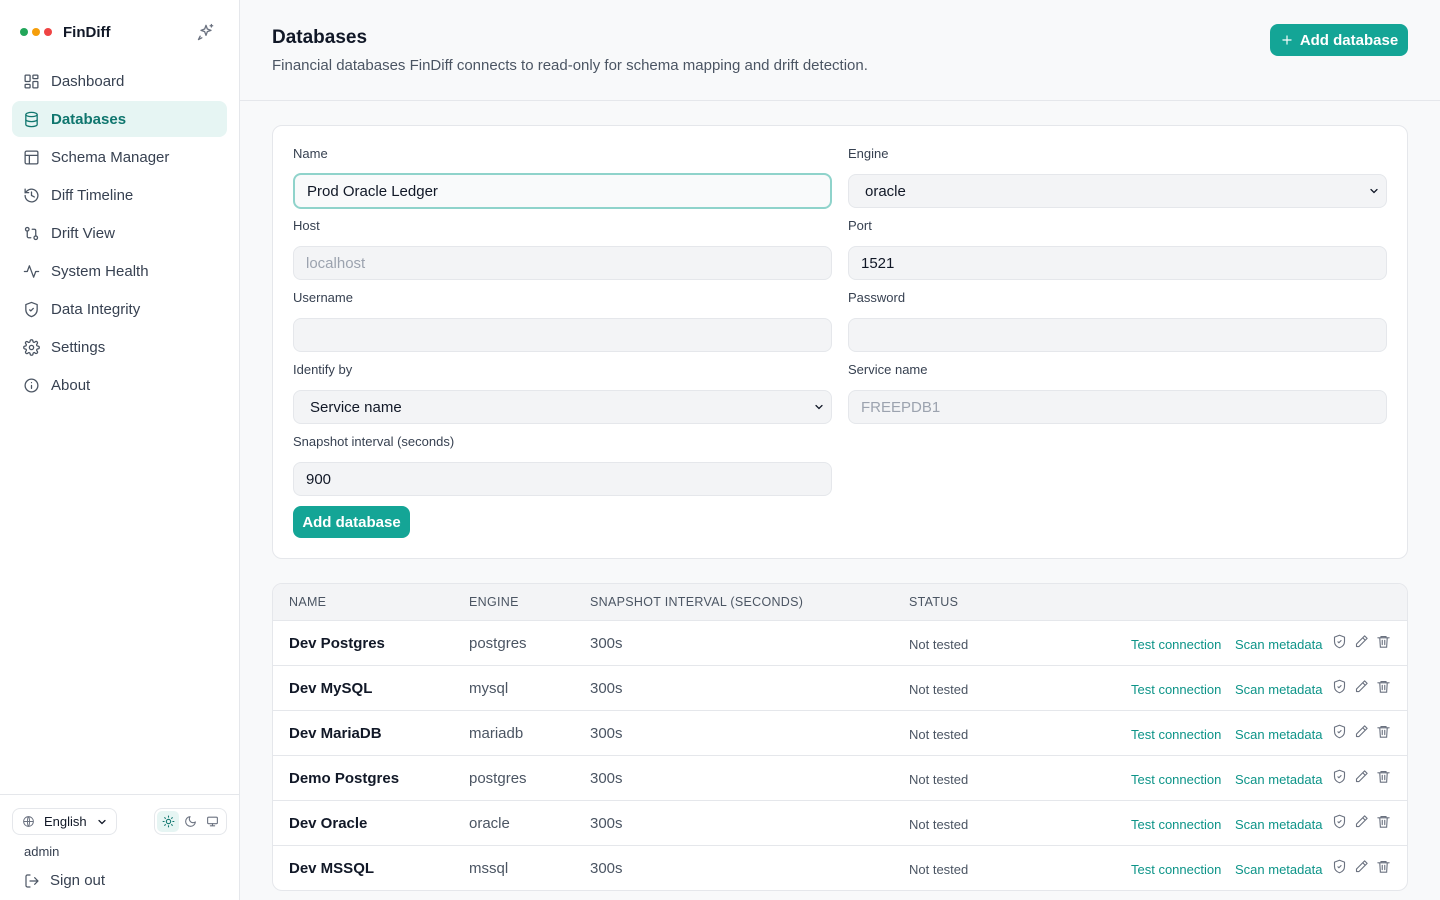 The width and height of the screenshot is (1440, 900). I want to click on log-out-icon, so click(32, 880).